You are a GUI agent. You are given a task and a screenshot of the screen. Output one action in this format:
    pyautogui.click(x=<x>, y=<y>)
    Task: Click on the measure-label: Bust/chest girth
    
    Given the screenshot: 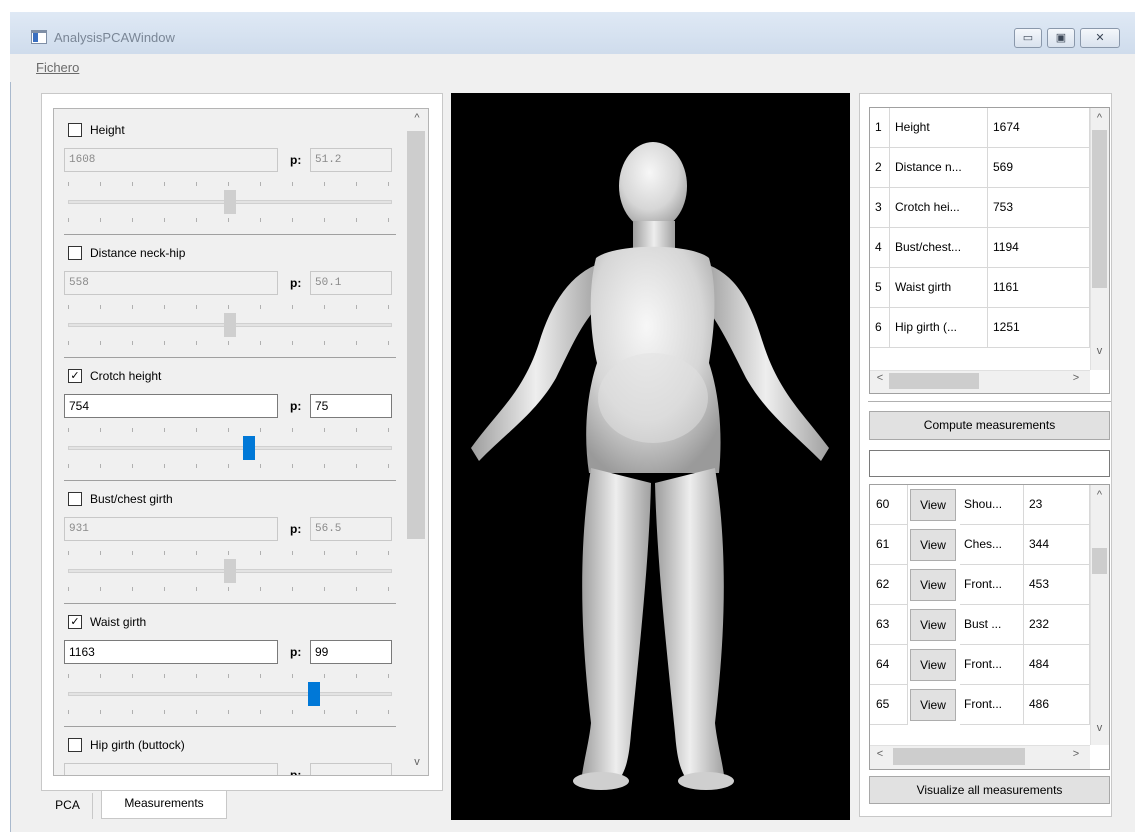 What is the action you would take?
    pyautogui.click(x=131, y=499)
    